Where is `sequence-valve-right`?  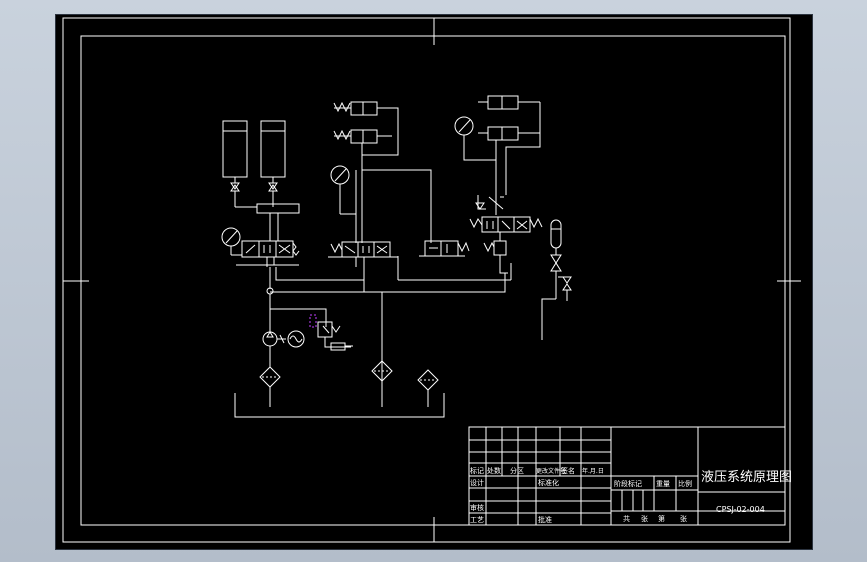
sequence-valve-right is located at coordinates (495, 253).